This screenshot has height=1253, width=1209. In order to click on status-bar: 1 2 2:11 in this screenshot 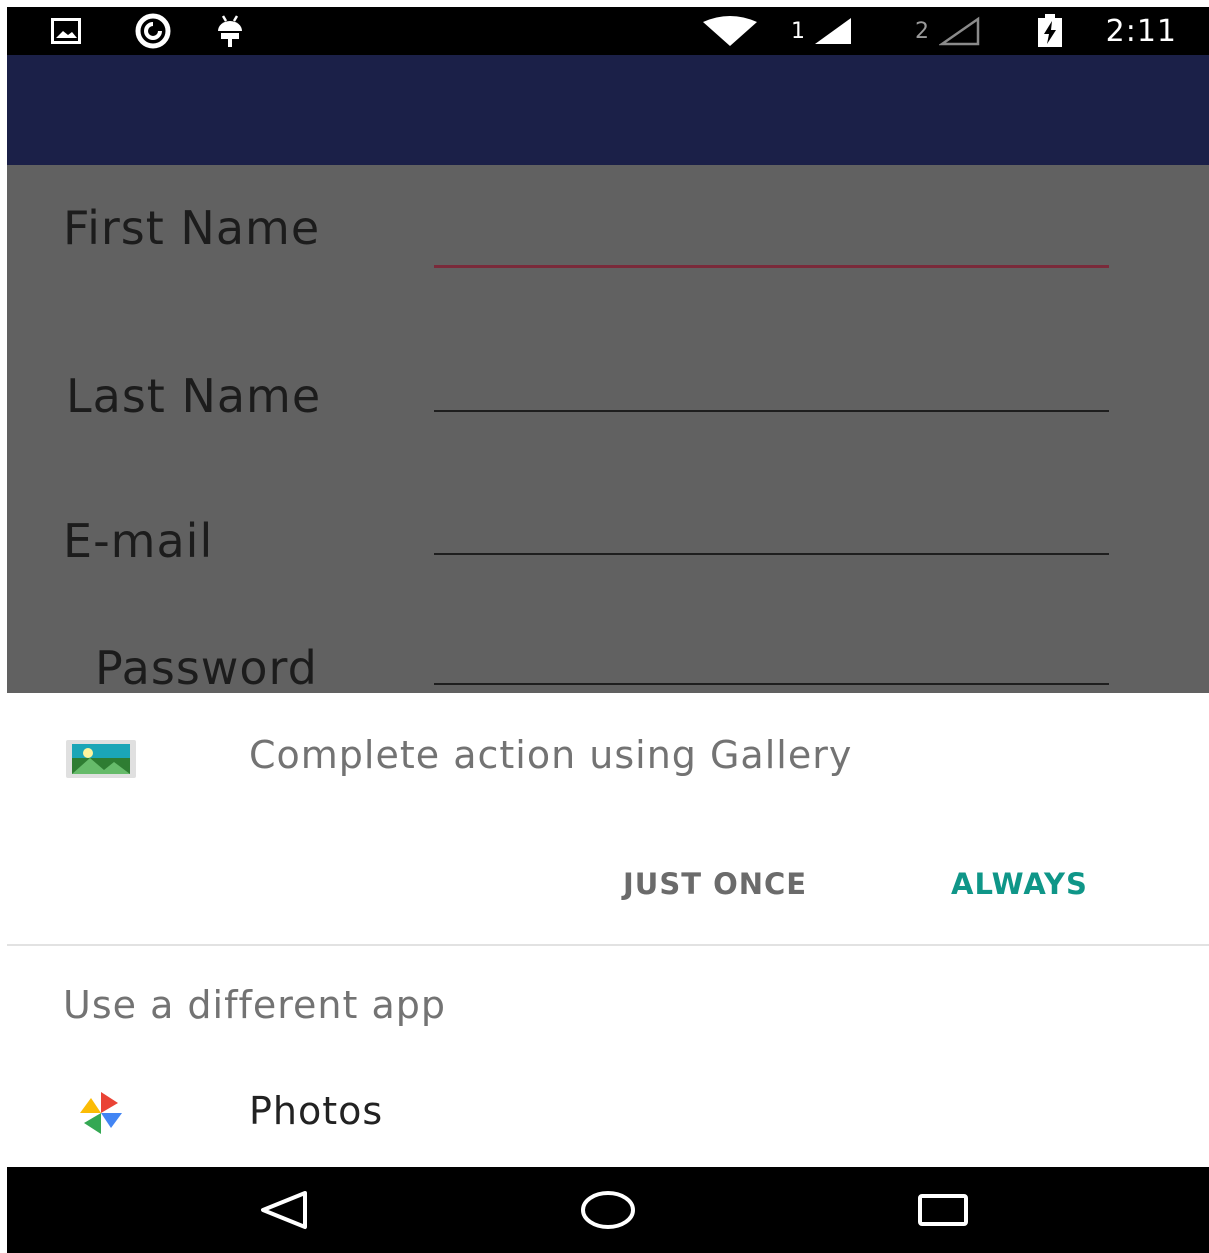, I will do `click(608, 31)`.